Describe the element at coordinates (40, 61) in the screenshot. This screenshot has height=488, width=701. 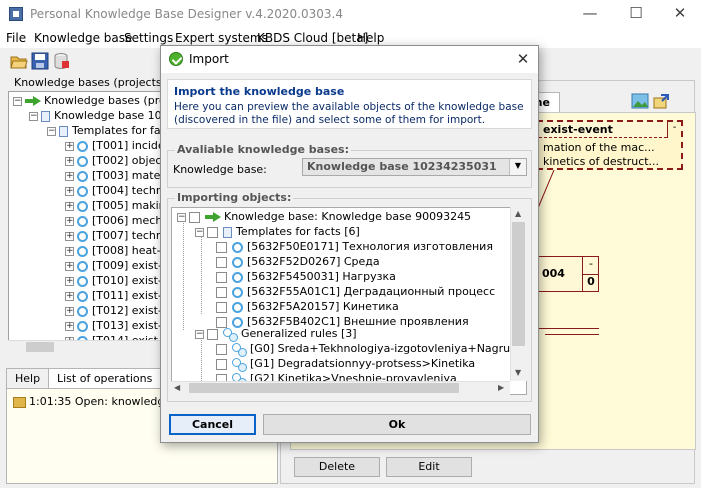
I see `save-icon` at that location.